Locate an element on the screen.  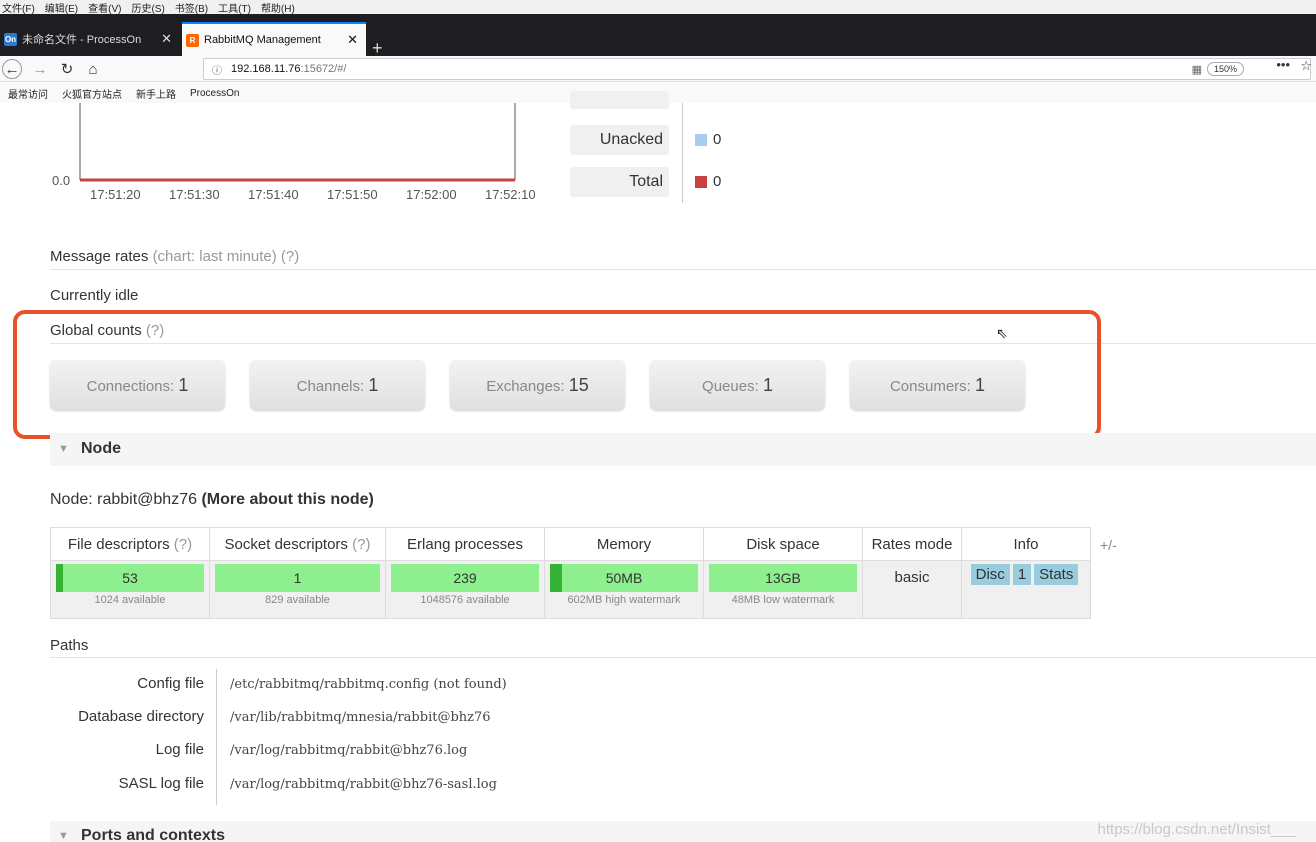
erlang-processes-available: 1048576 available is located at coordinates (465, 600).